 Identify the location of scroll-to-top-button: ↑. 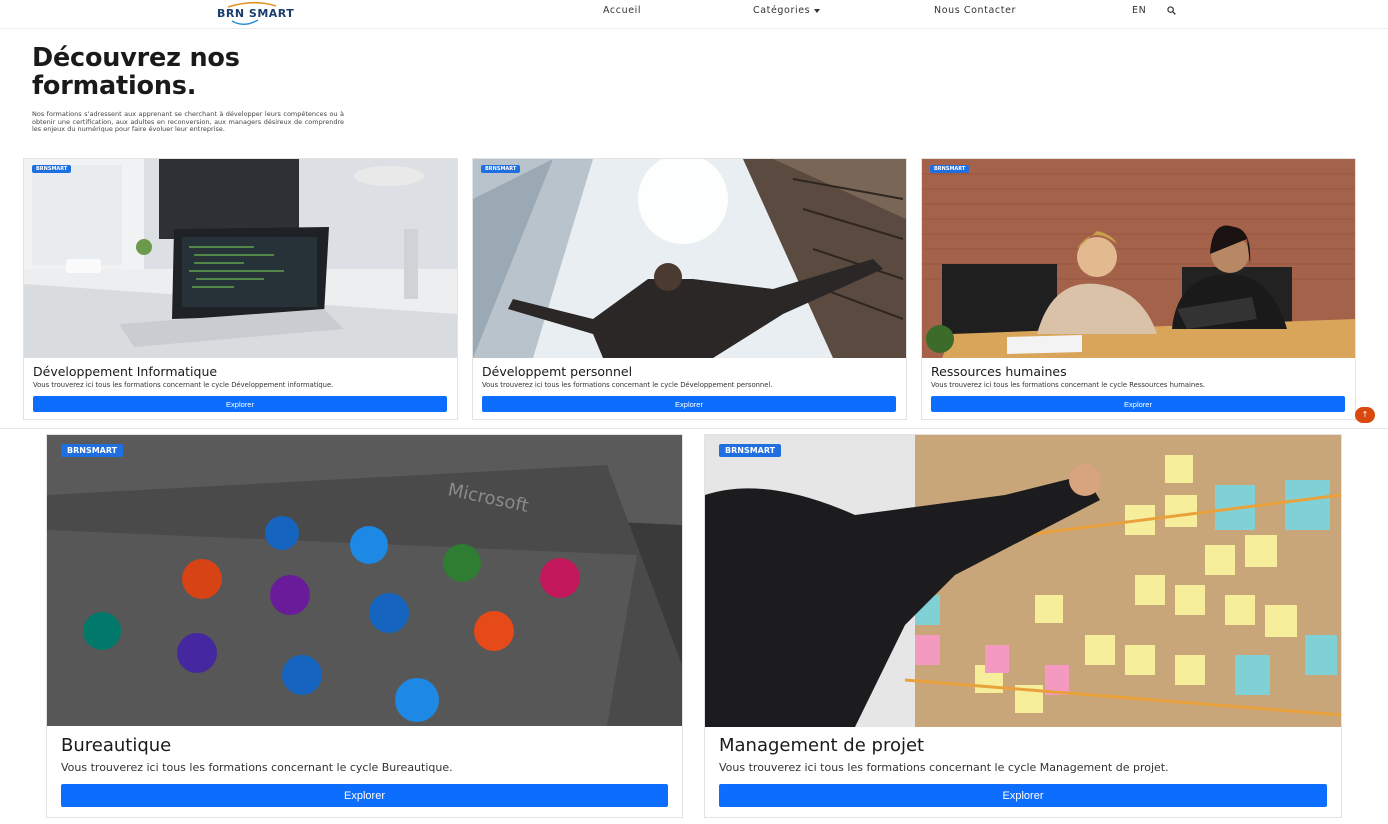
(1365, 415).